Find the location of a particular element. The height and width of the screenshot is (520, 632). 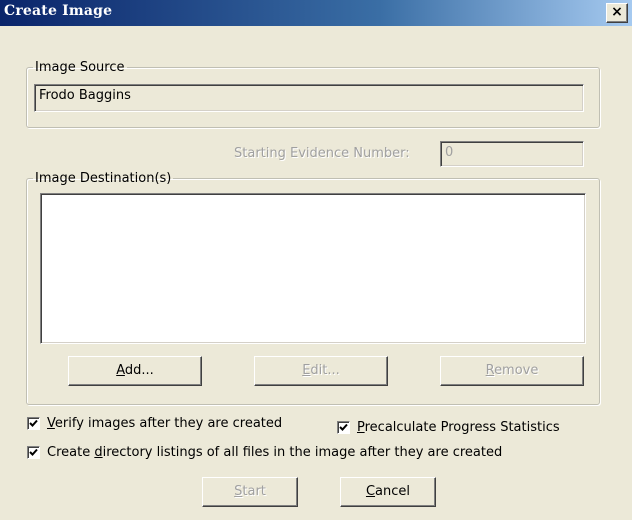

close-icon: × is located at coordinates (617, 12).